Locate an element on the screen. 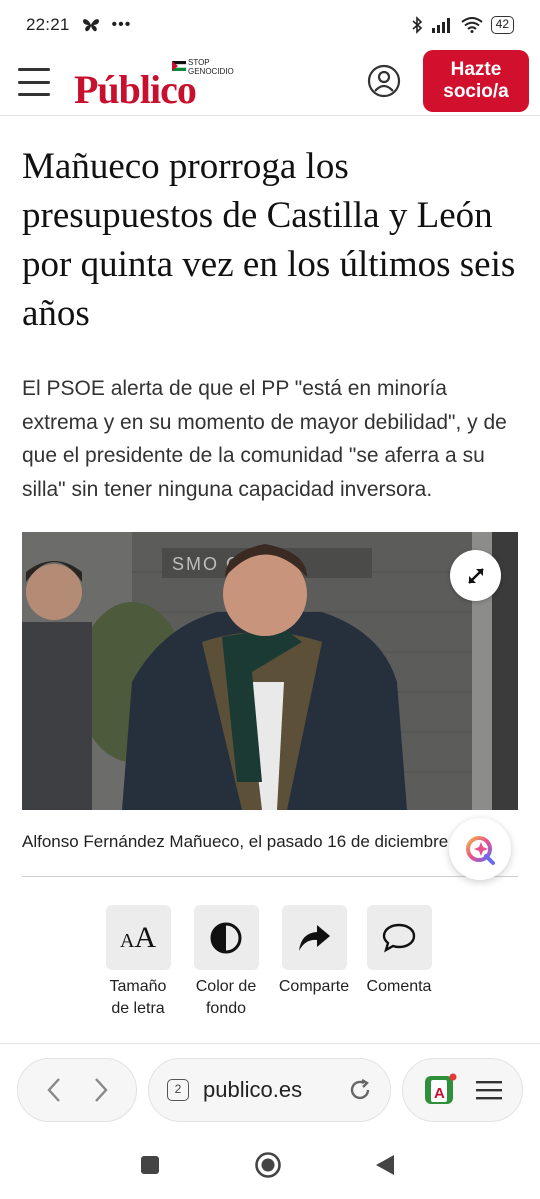 Image resolution: width=540 pixels, height=1199 pixels. battery-indicator: 42 is located at coordinates (502, 25).